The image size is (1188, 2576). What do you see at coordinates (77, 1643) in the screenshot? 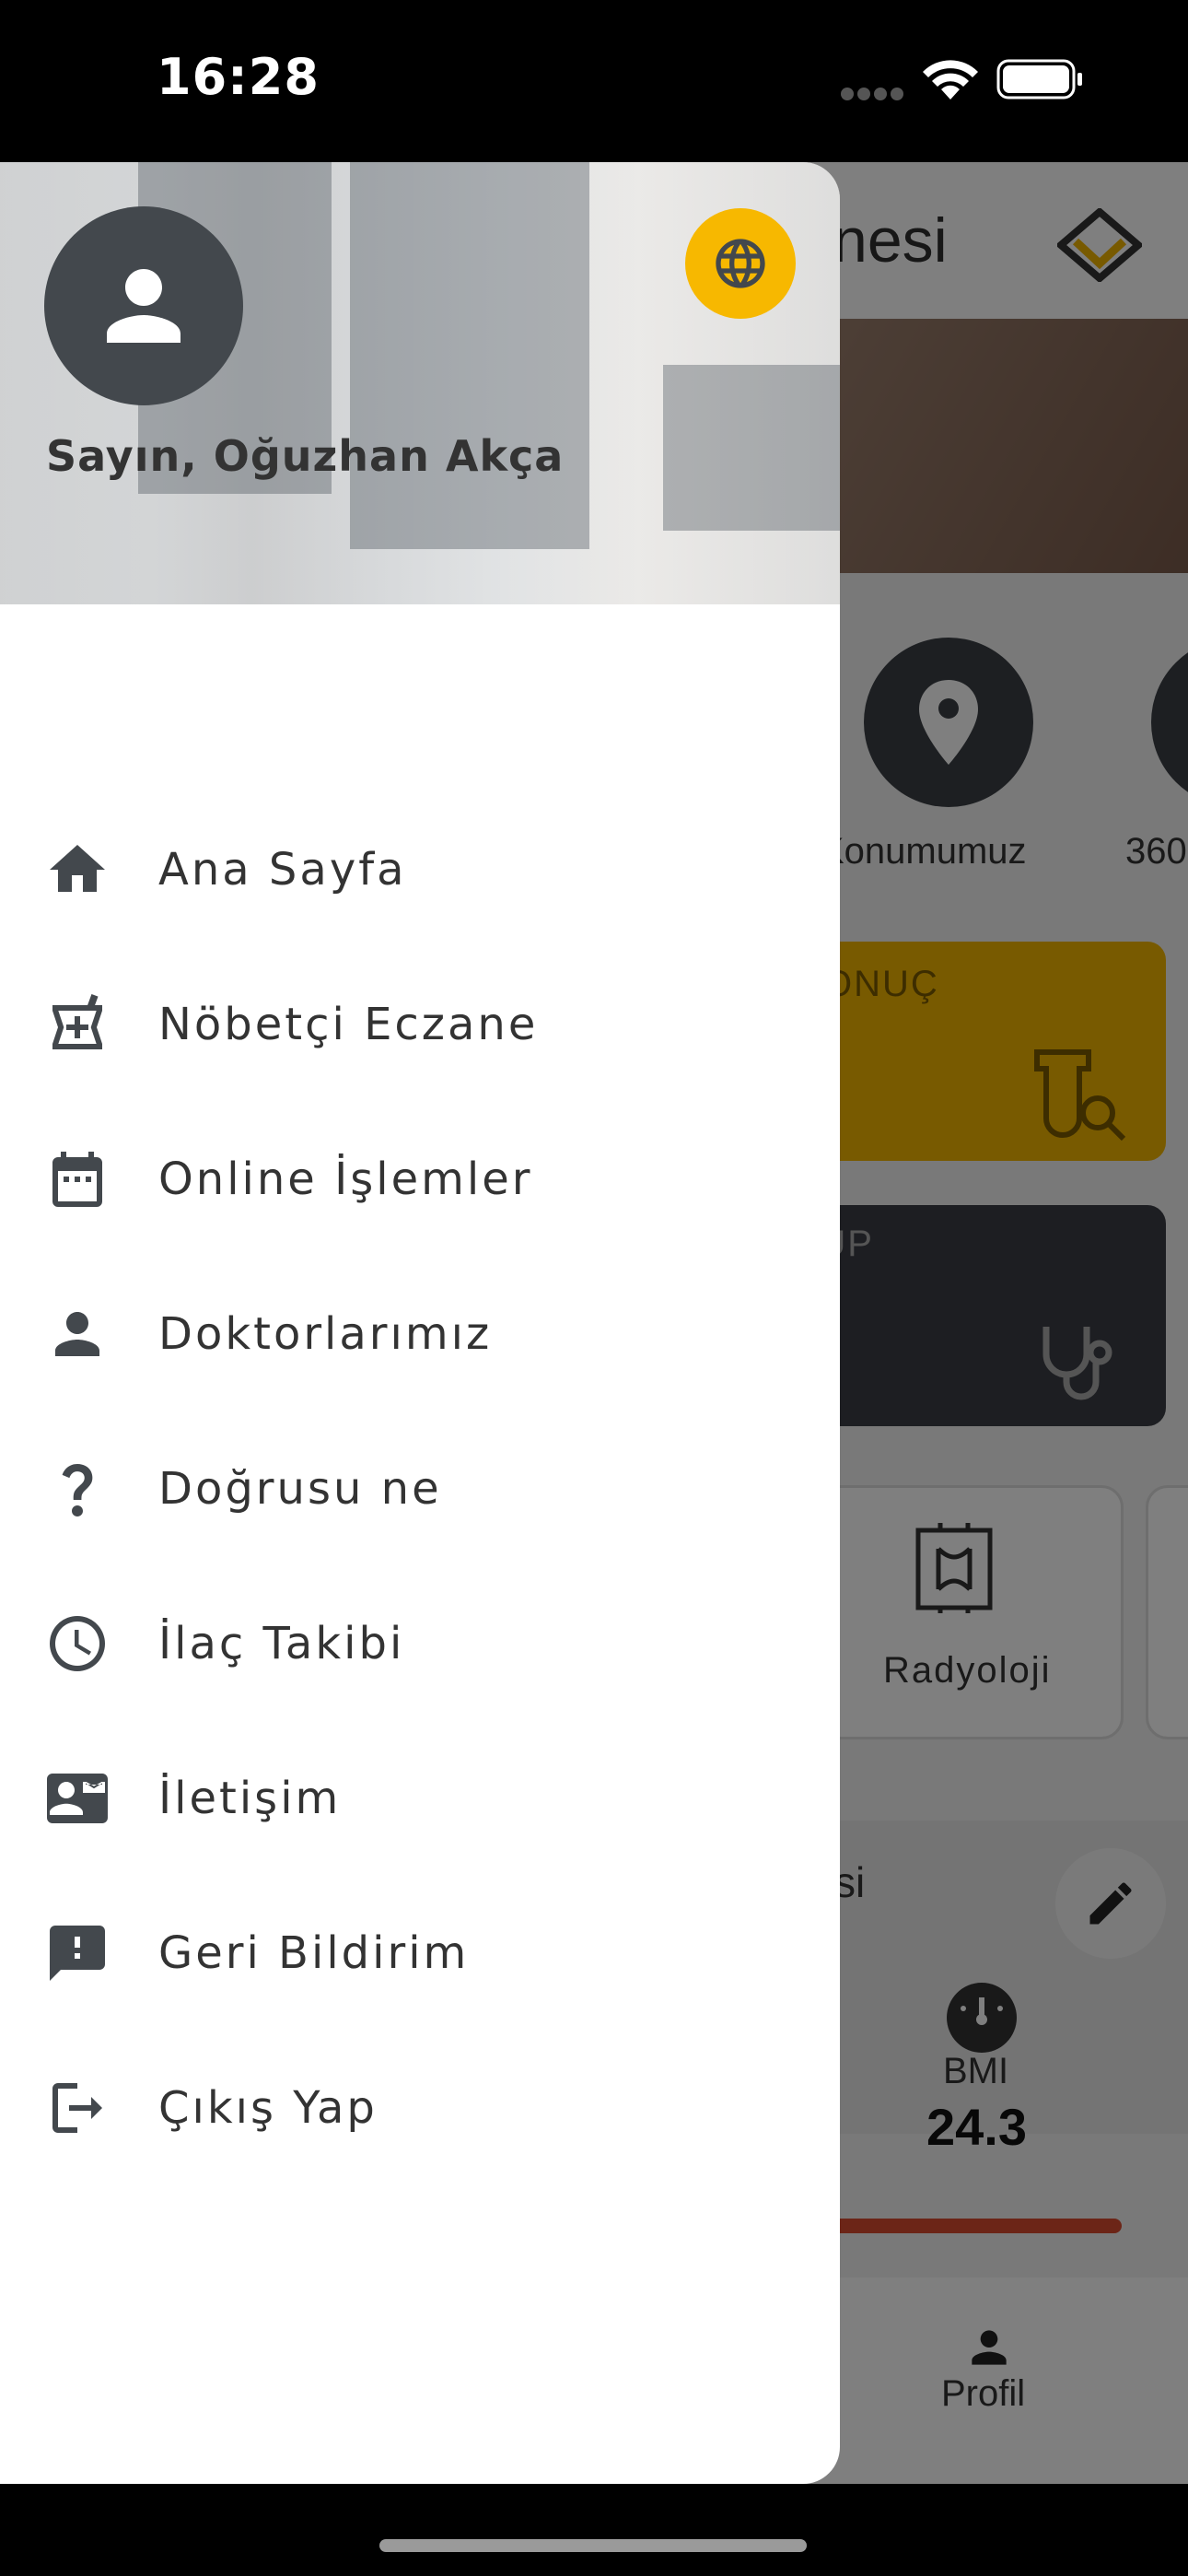
I see `clock-icon` at bounding box center [77, 1643].